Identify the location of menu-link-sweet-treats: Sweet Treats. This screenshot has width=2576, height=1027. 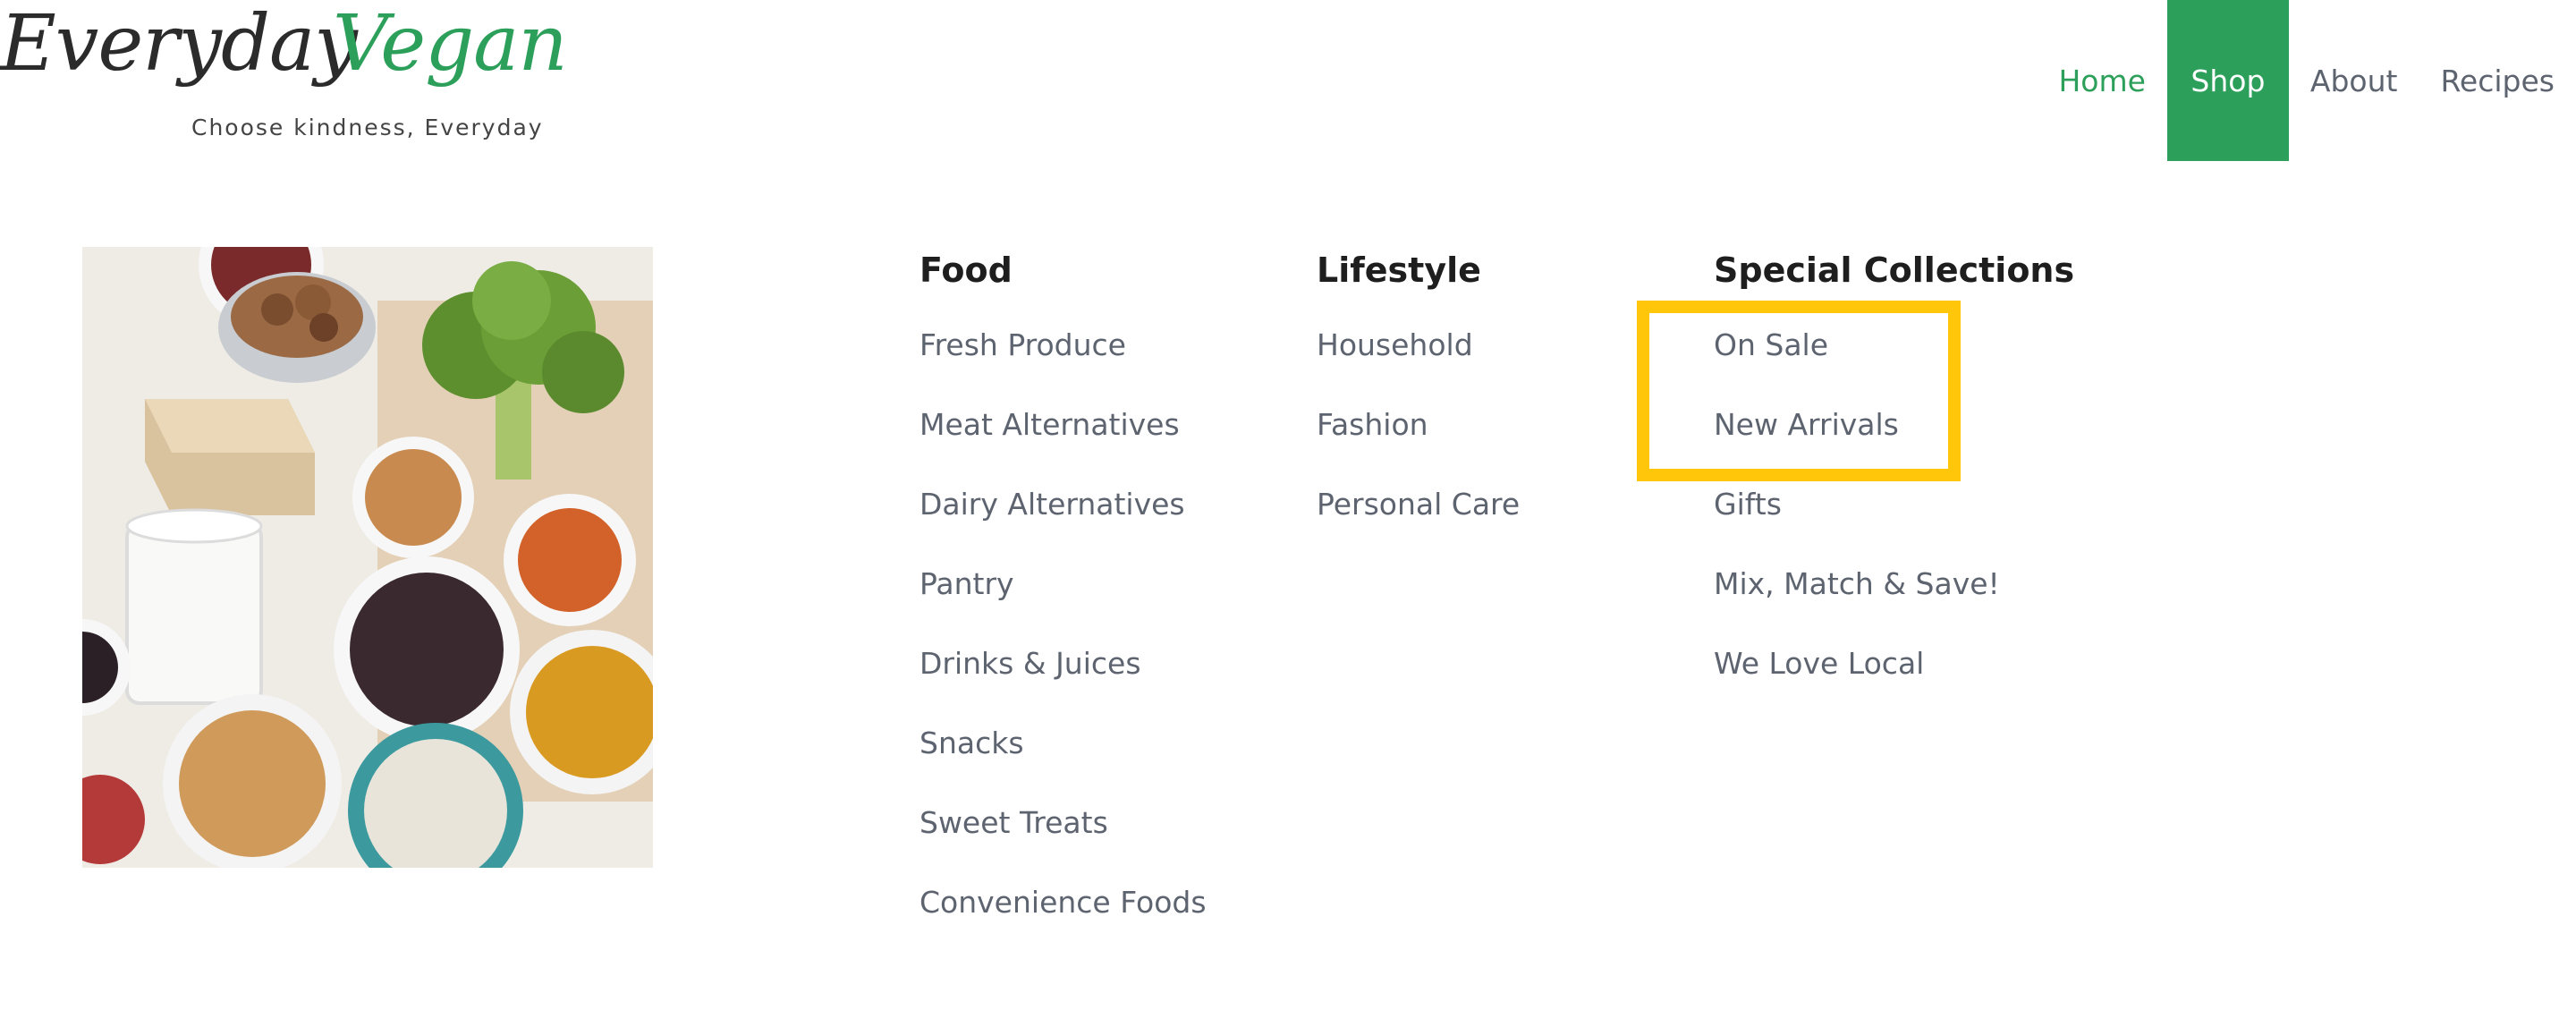
(1063, 845).